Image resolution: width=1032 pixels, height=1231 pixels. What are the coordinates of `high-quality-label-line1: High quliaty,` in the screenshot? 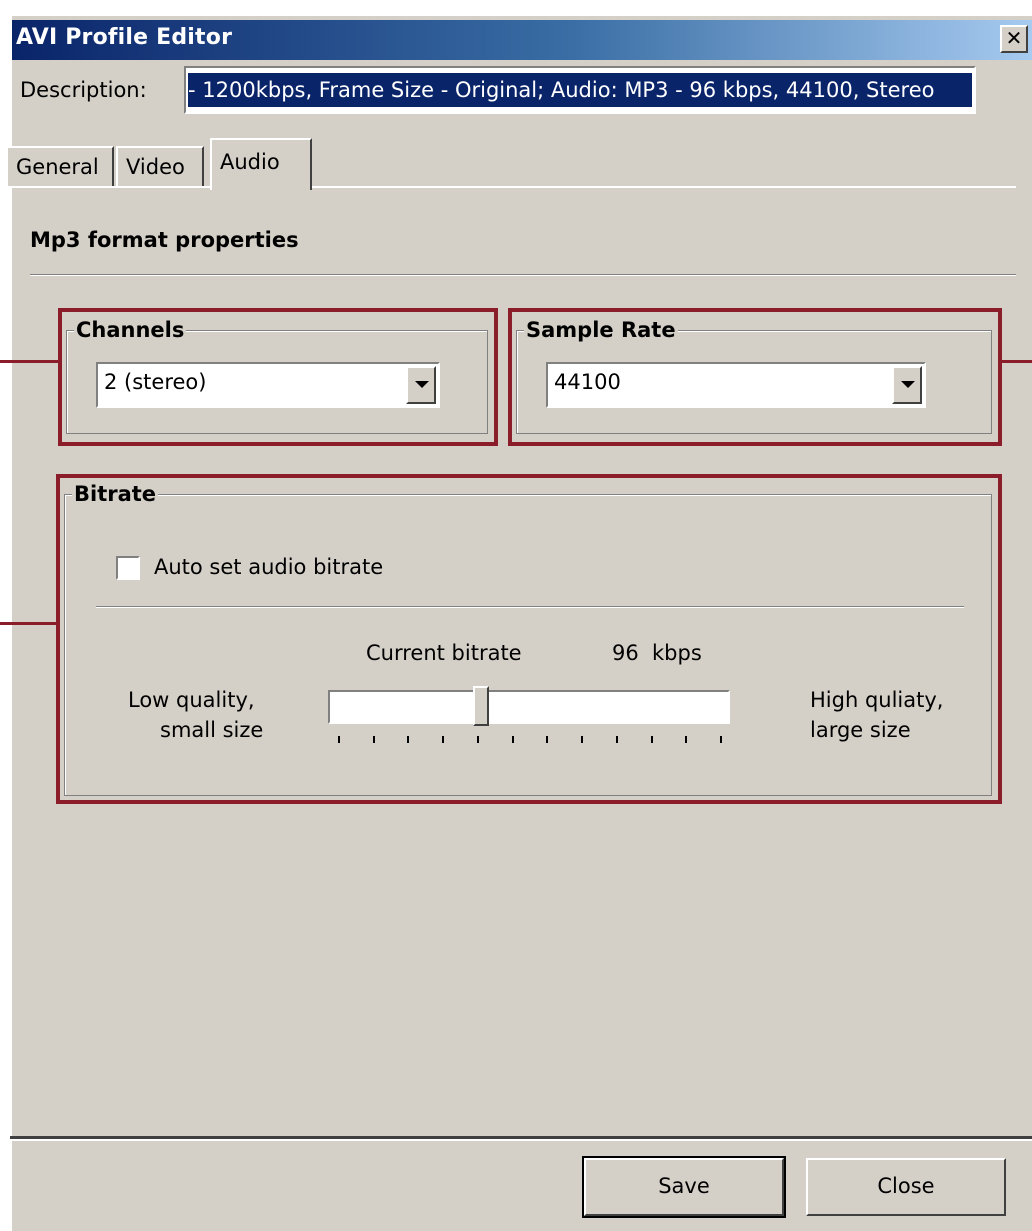 It's located at (877, 700).